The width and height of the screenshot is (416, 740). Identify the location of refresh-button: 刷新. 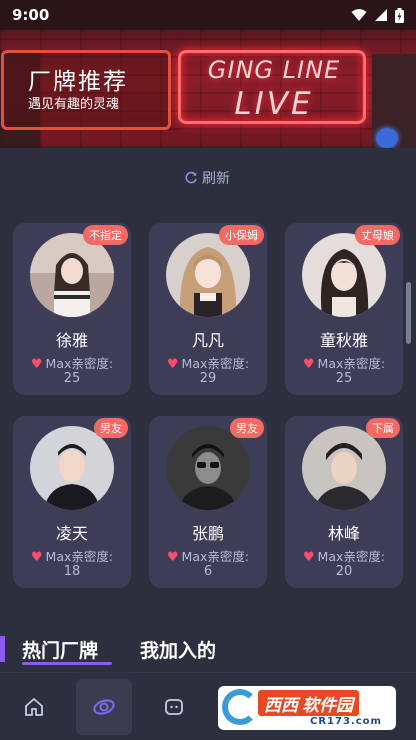
(207, 178).